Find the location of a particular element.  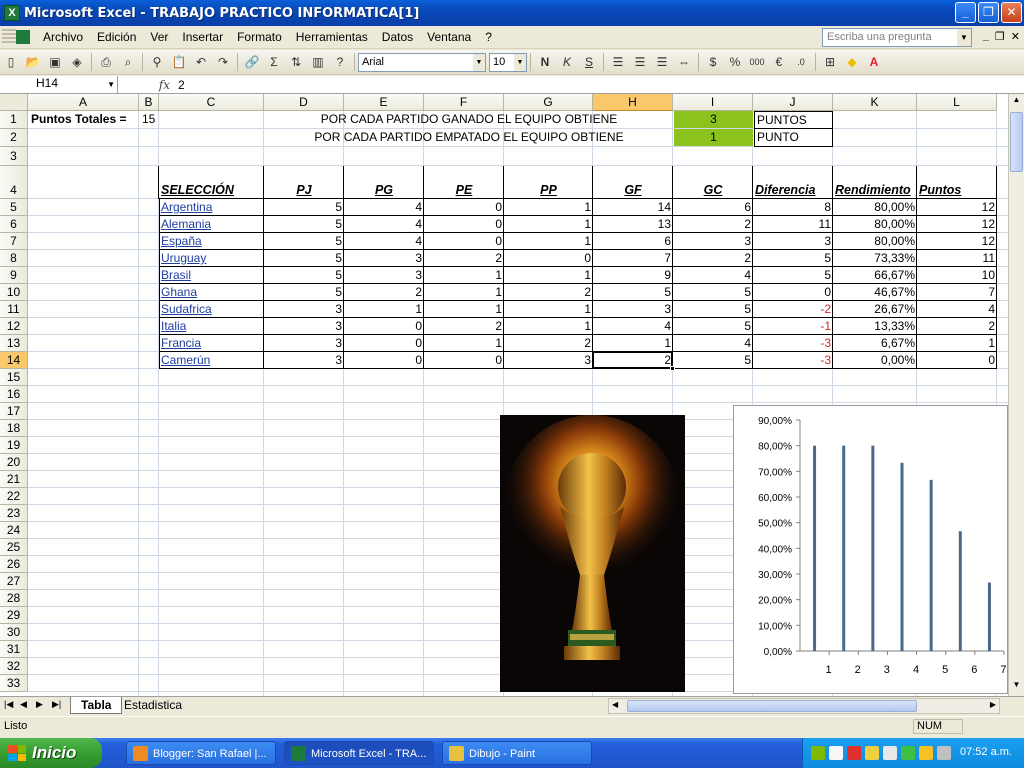

sort-ascending-icon: ⇅ is located at coordinates (296, 62).